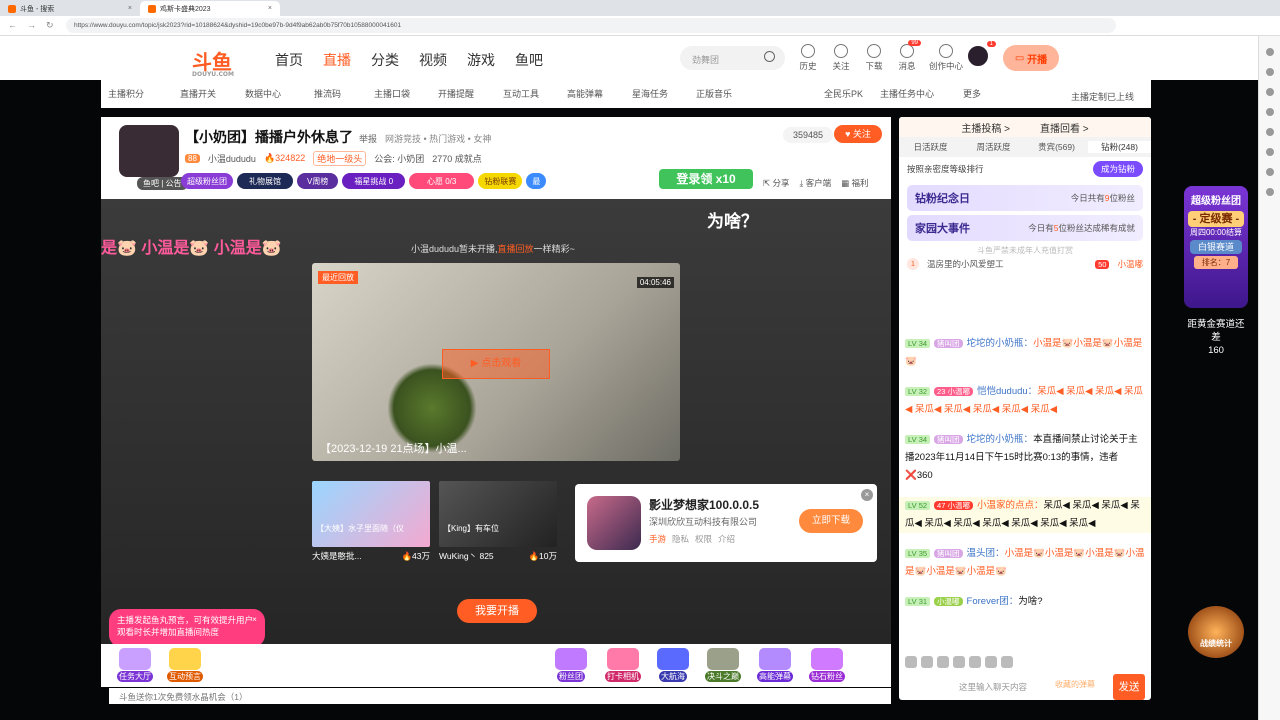  What do you see at coordinates (1031, 58) in the screenshot?
I see `start-live-button: ▭ 开播` at bounding box center [1031, 58].